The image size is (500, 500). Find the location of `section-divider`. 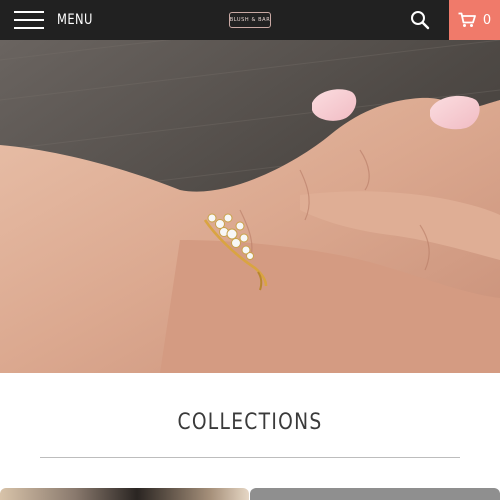

section-divider is located at coordinates (250, 457).